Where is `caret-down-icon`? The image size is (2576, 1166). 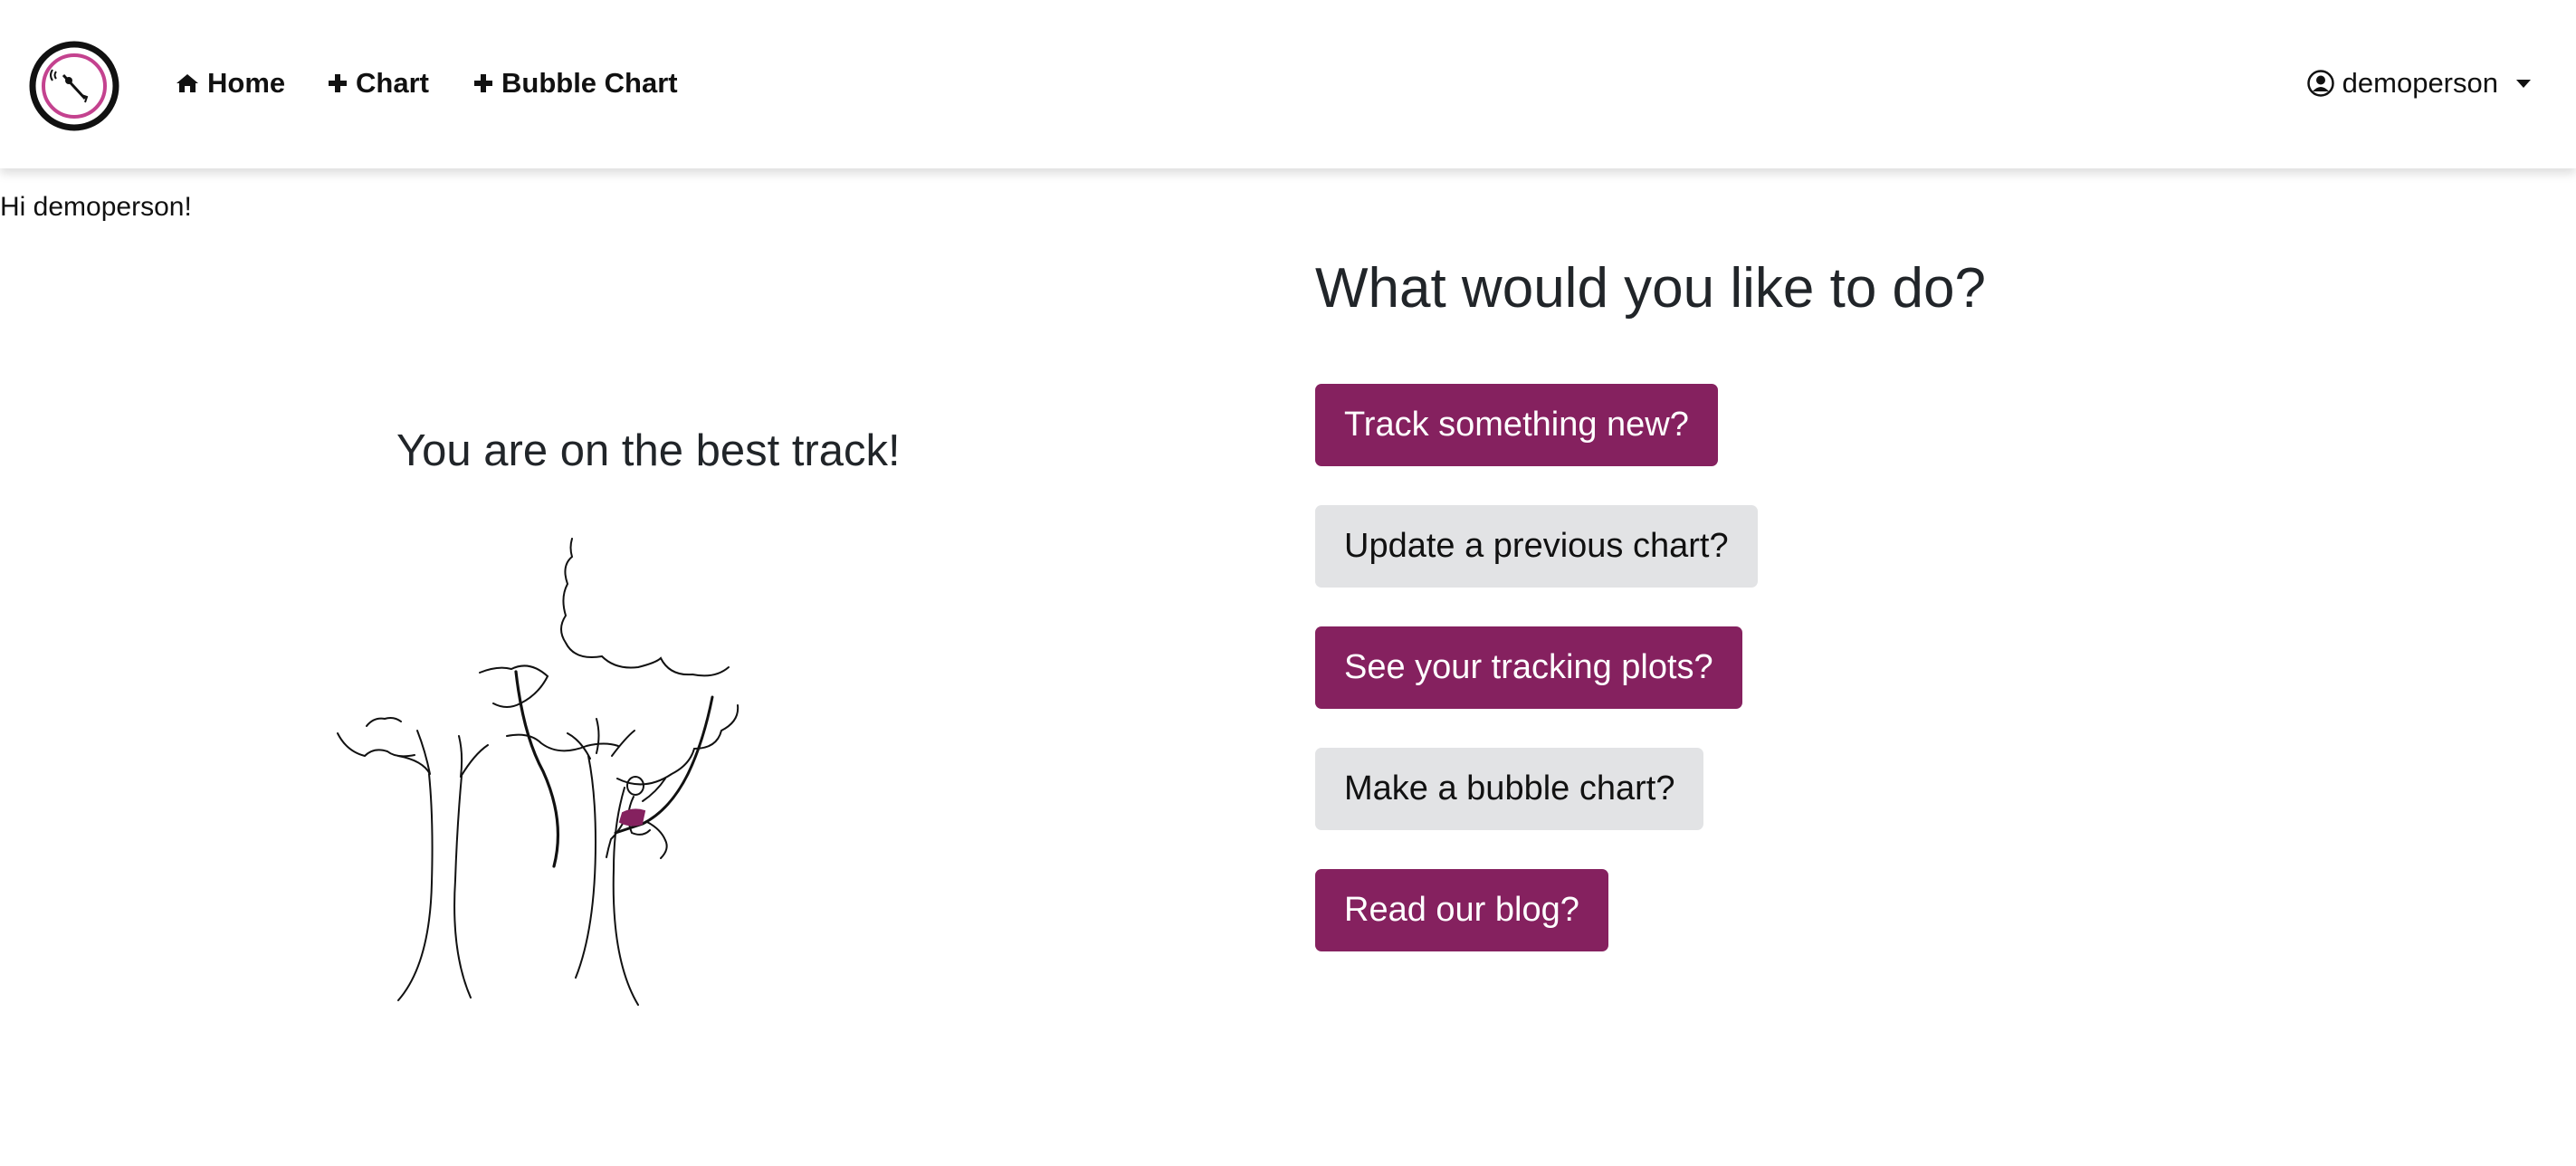 caret-down-icon is located at coordinates (2524, 83).